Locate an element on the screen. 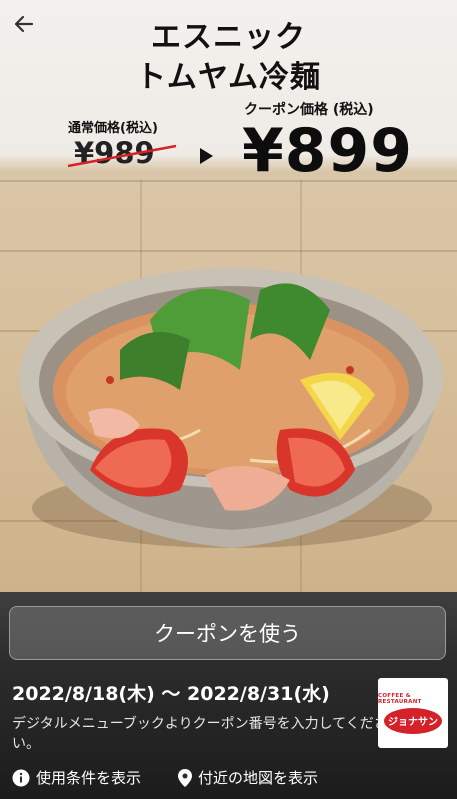  terms-link-label: 使用条件を表示 is located at coordinates (89, 778).